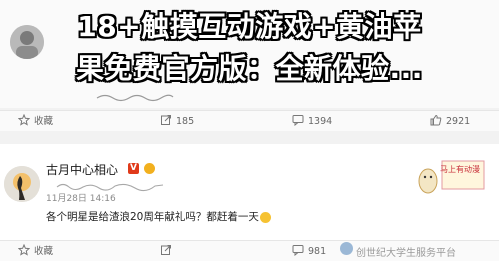 Image resolution: width=499 pixels, height=262 pixels. I want to click on sticker-image, so click(451, 177).